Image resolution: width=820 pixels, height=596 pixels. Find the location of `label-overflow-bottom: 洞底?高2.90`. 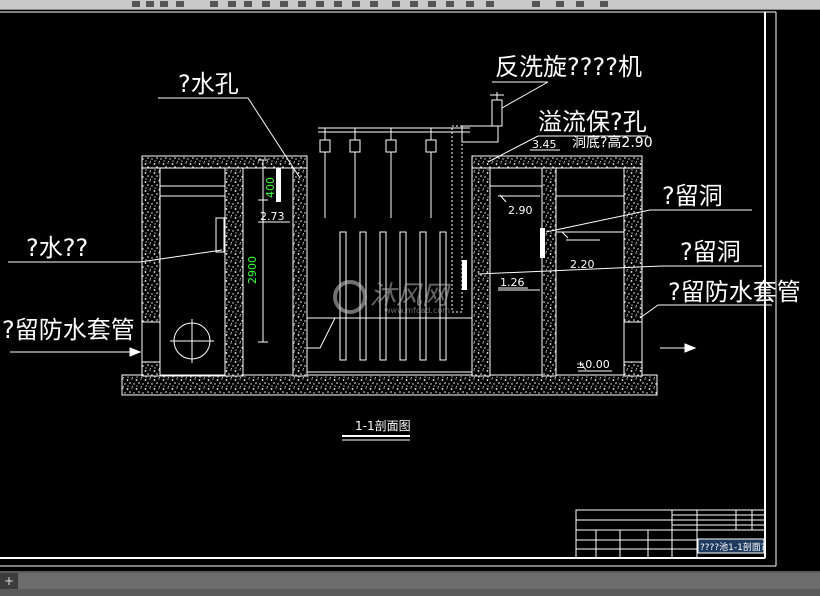

label-overflow-bottom: 洞底?高2.90 is located at coordinates (612, 142).